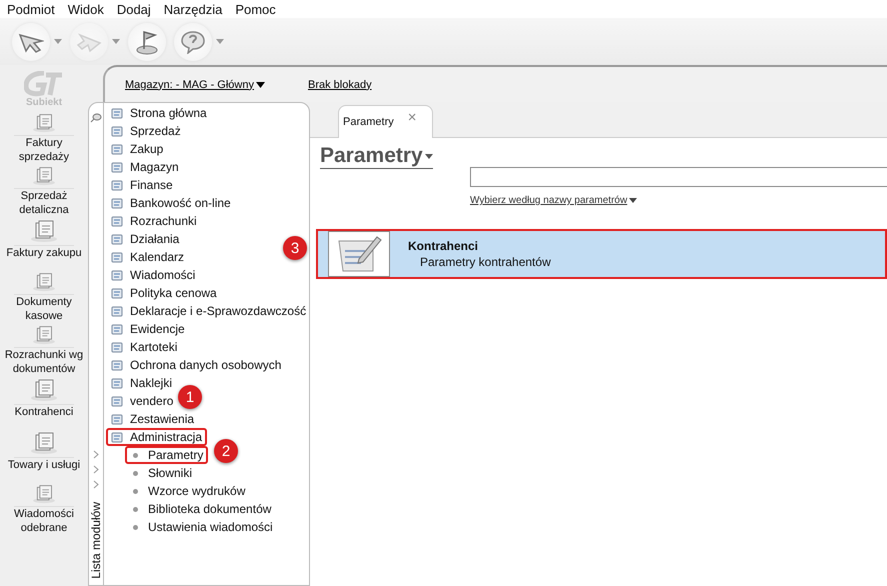  I want to click on module-item: Kartoteki, so click(144, 347).